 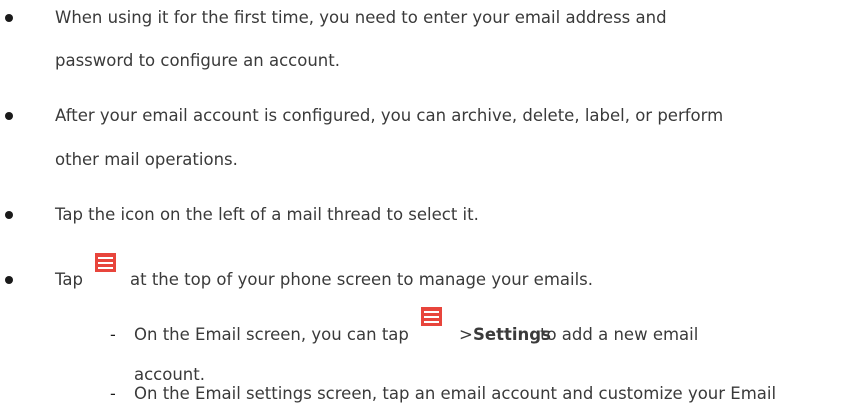 I want to click on sub-item-1-line-2: account., so click(x=169, y=374).